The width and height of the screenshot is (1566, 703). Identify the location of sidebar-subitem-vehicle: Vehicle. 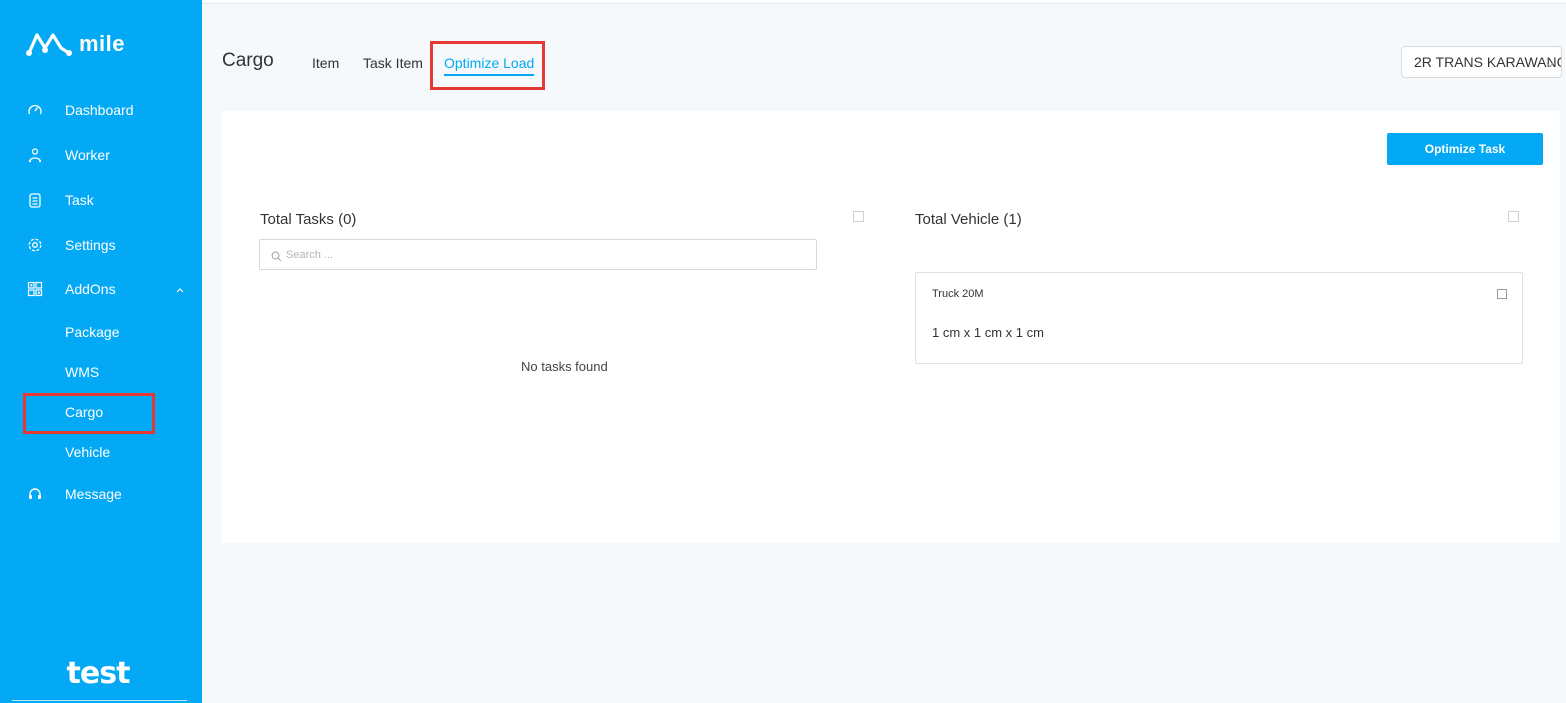
(87, 452).